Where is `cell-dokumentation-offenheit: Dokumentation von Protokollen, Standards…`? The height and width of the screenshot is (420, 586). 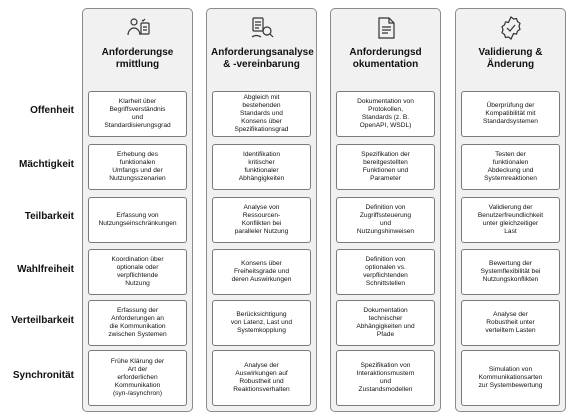
cell-dokumentation-offenheit: Dokumentation von Protokollen, Standards… is located at coordinates (385, 114).